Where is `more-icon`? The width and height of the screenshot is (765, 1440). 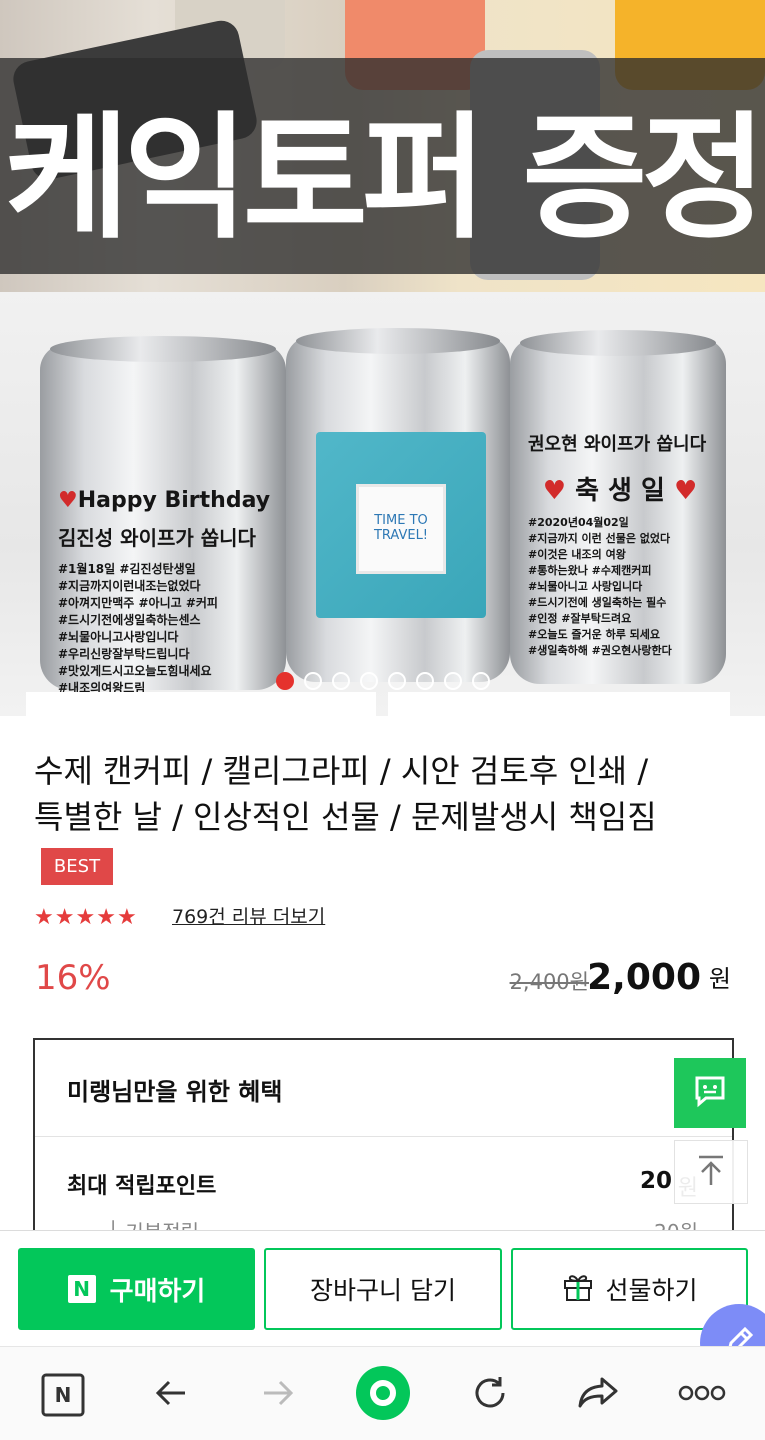 more-icon is located at coordinates (702, 1395).